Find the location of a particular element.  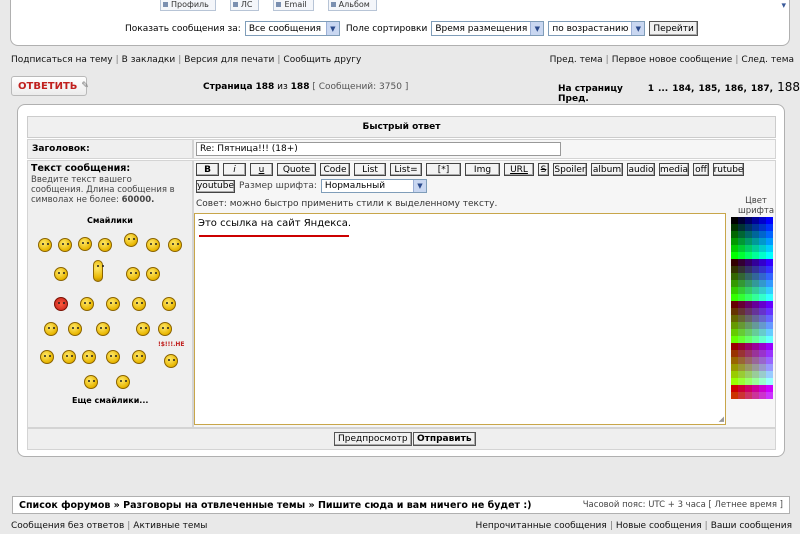

active-topics-link: Активные темы is located at coordinates (170, 526).